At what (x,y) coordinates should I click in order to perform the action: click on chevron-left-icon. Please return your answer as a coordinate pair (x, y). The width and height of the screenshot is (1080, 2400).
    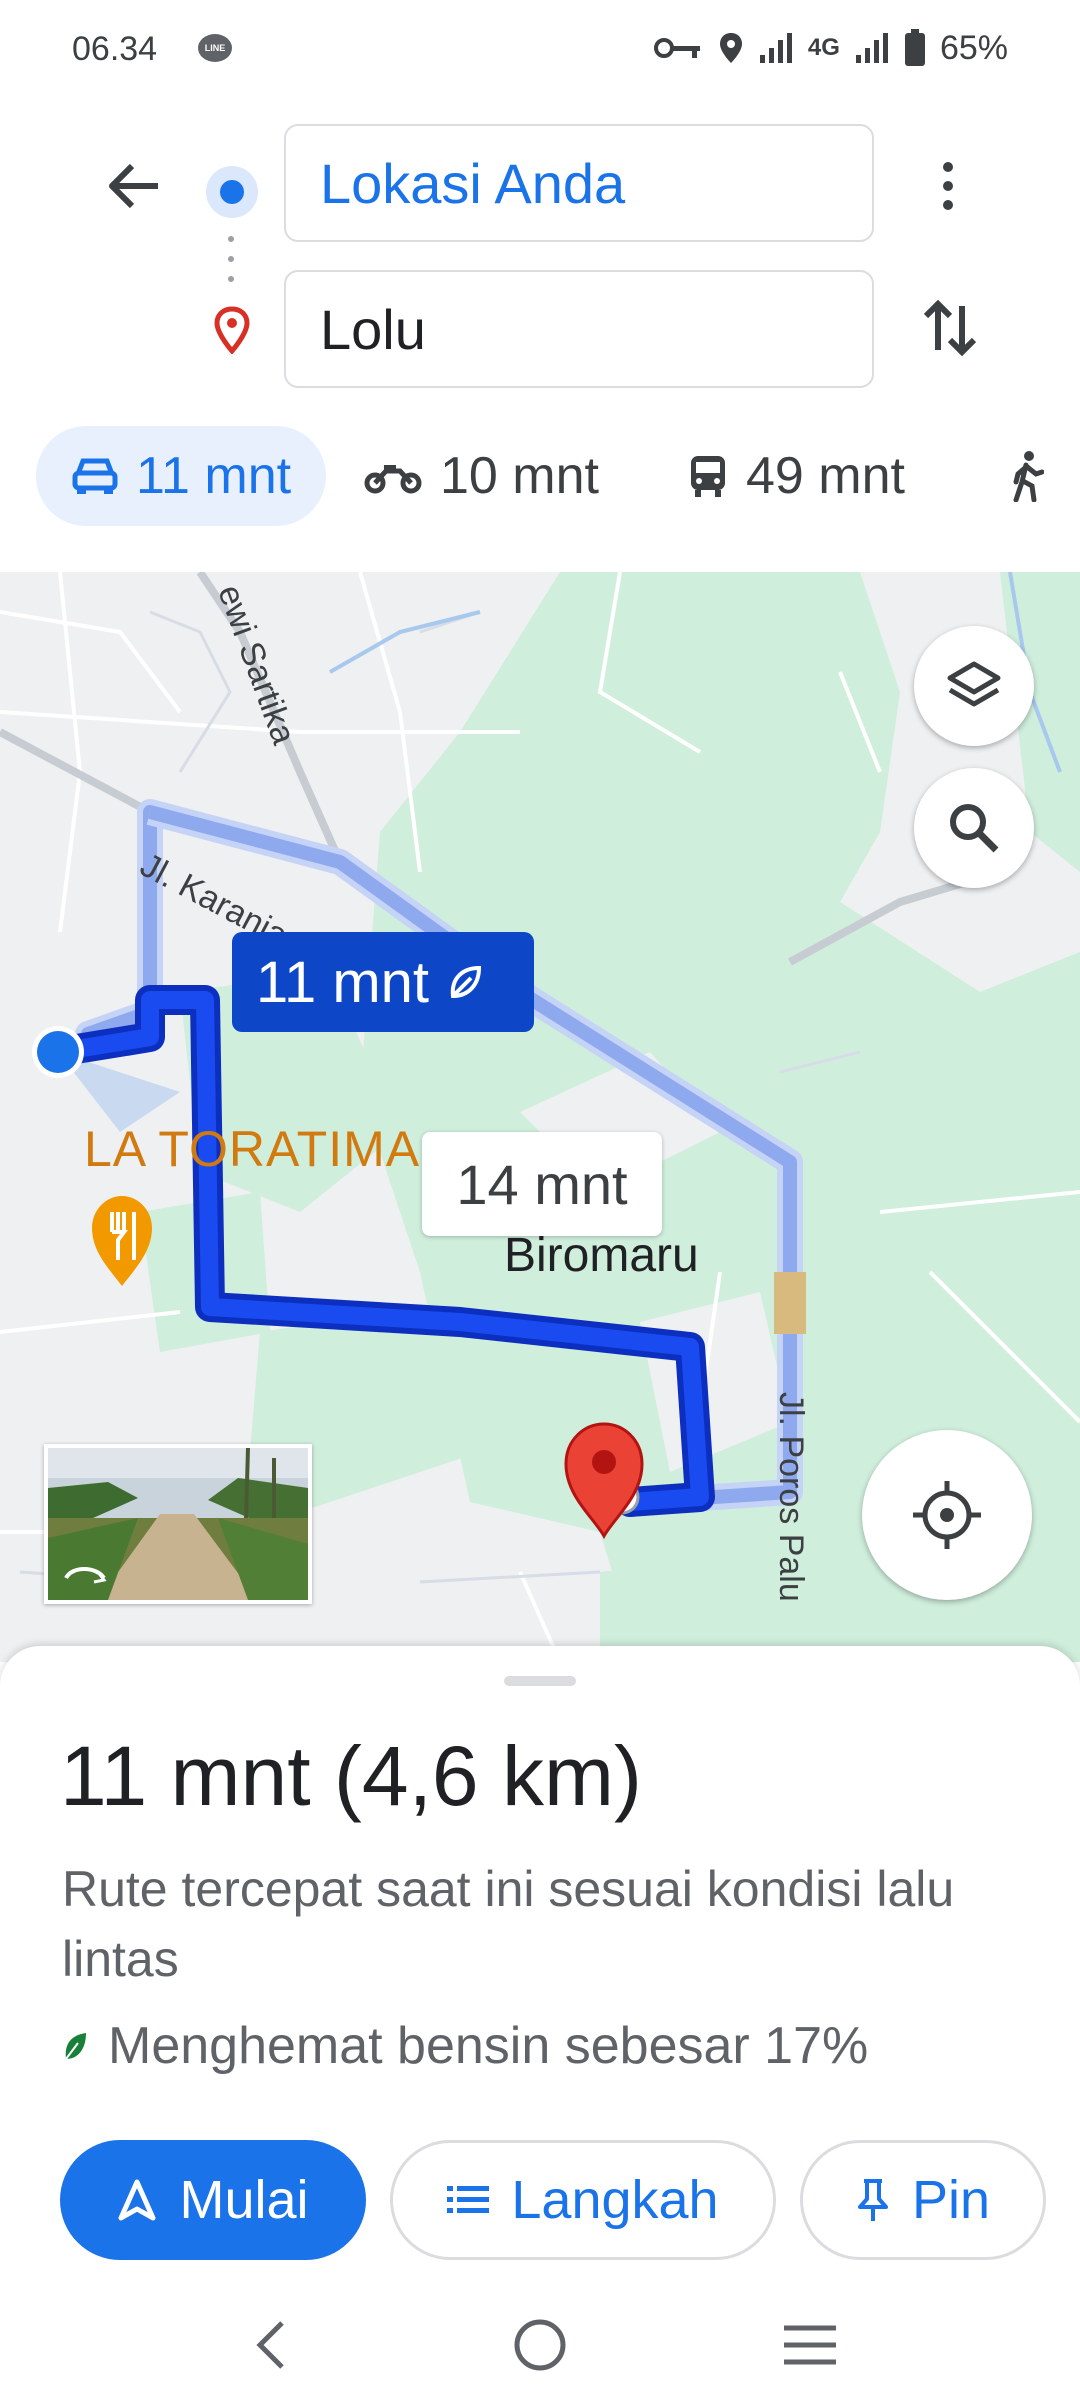
    Looking at the image, I should click on (270, 2345).